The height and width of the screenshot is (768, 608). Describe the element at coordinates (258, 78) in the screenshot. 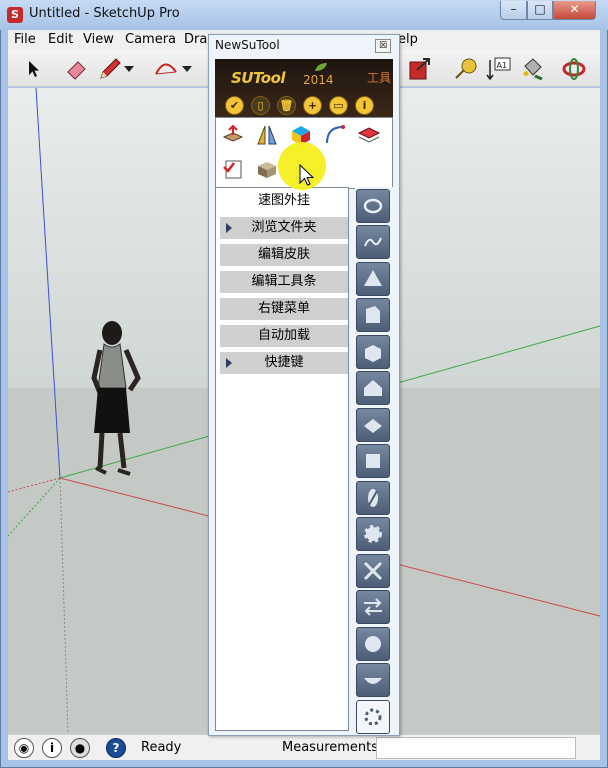

I see `brand-logo: SUTool` at that location.